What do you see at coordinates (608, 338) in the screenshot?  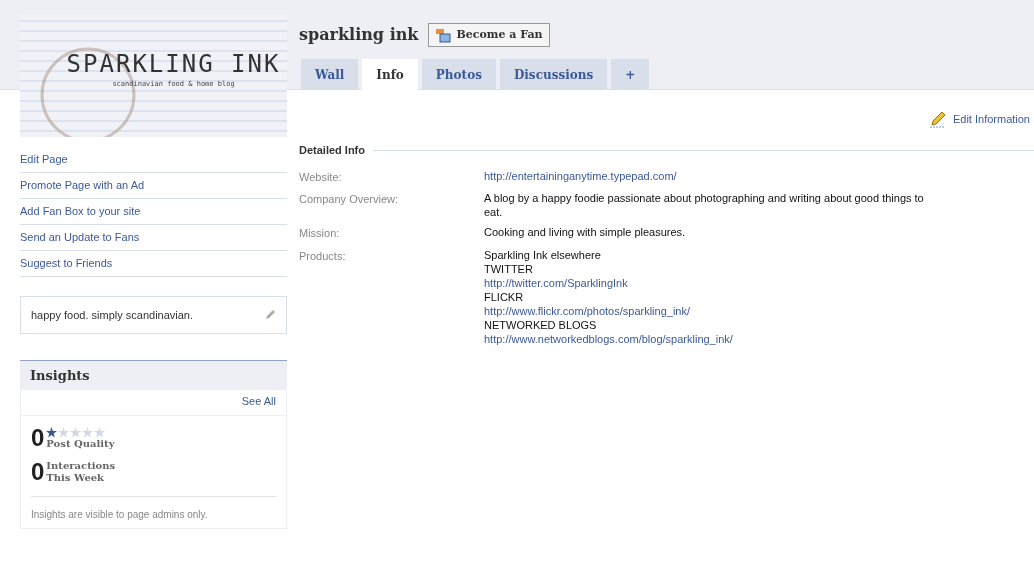 I see `website-link: http://www.networkedblogs.com/blog/sparkling_ink/` at bounding box center [608, 338].